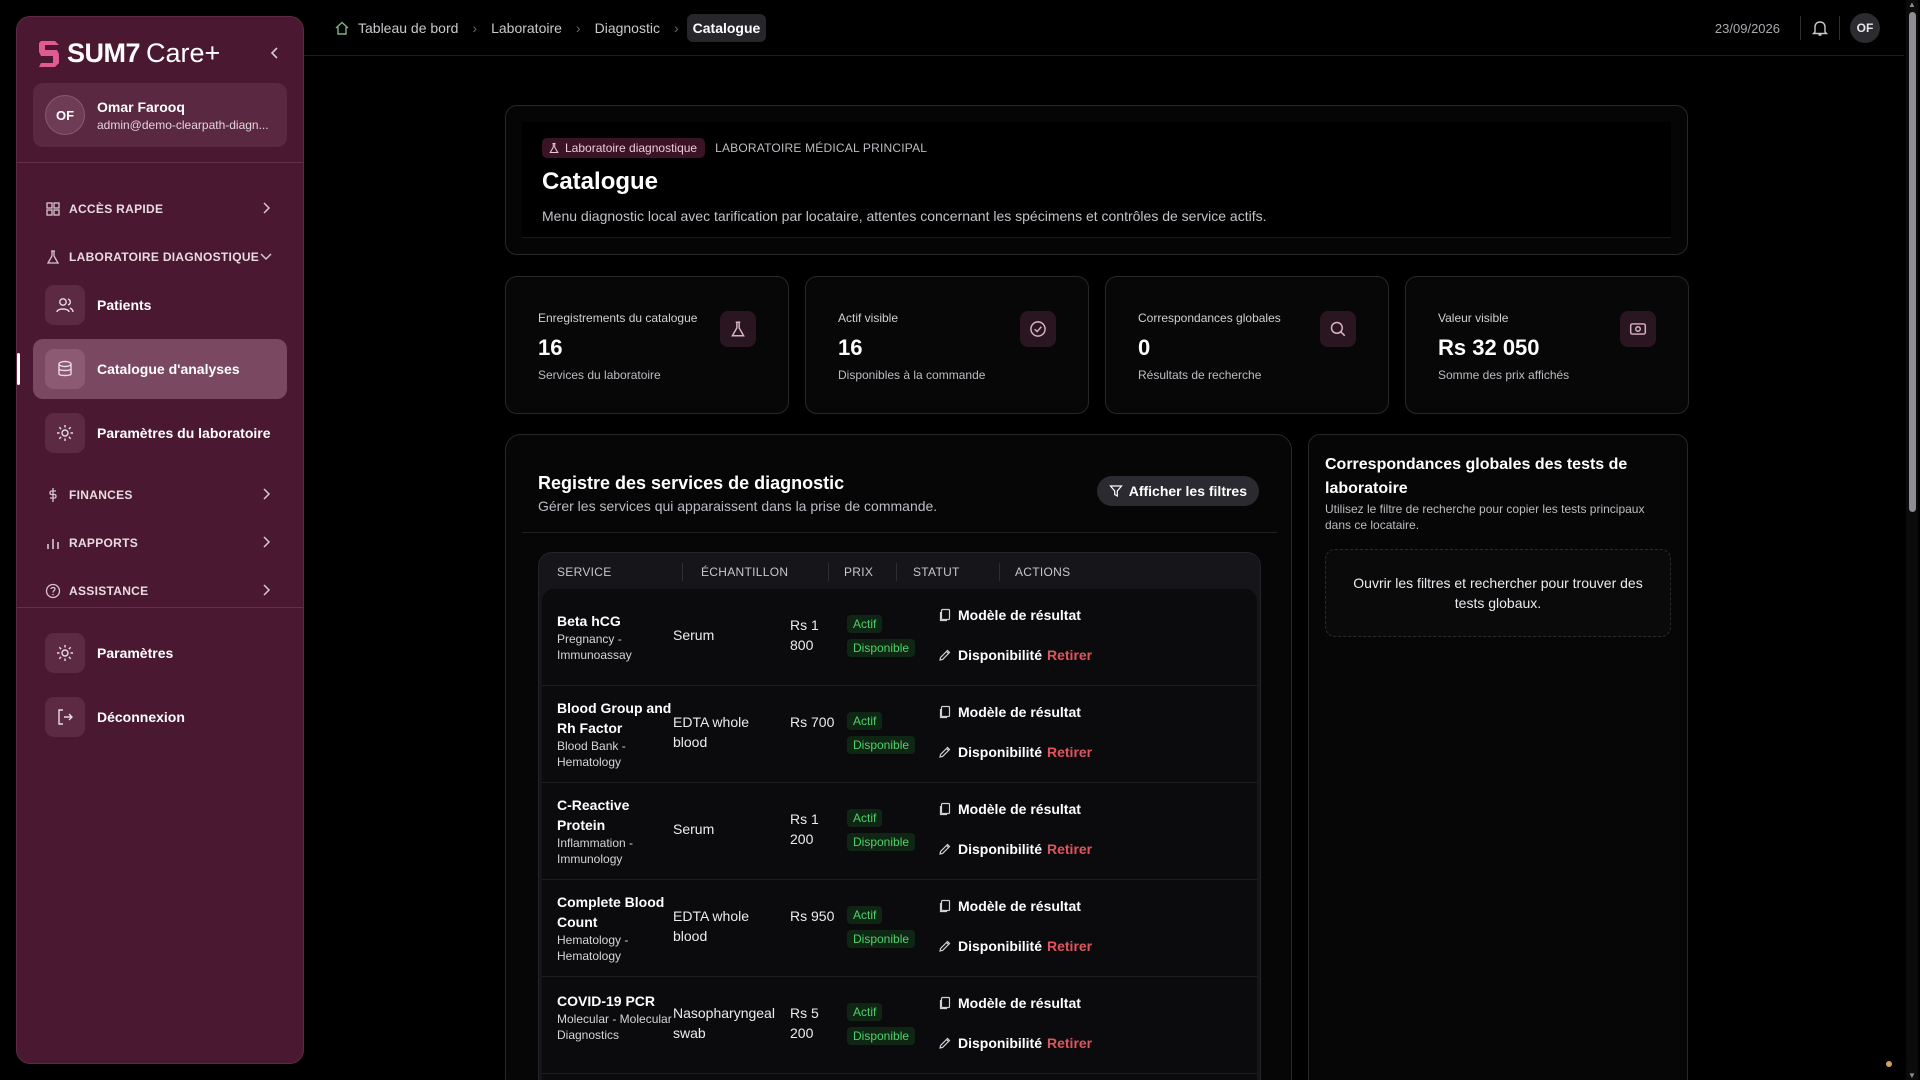 The width and height of the screenshot is (1920, 1080). Describe the element at coordinates (266, 257) in the screenshot. I see `chevron-down-icon` at that location.